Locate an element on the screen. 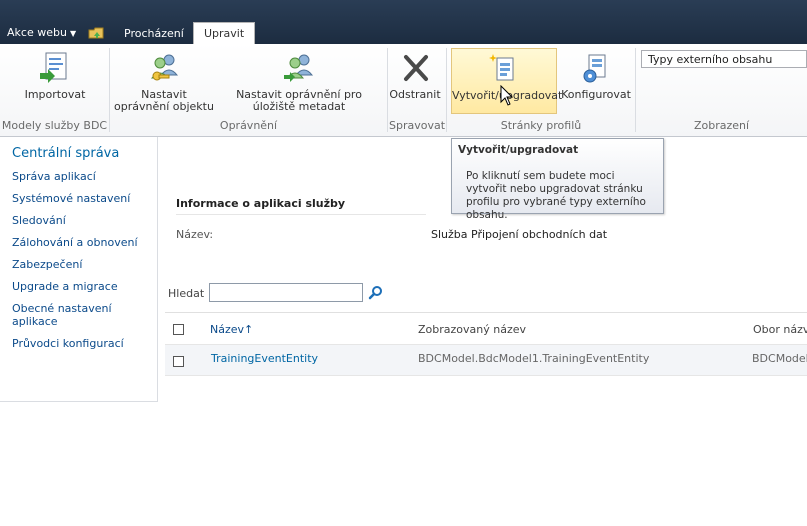 The height and width of the screenshot is (526, 807). search-icon is located at coordinates (376, 293).